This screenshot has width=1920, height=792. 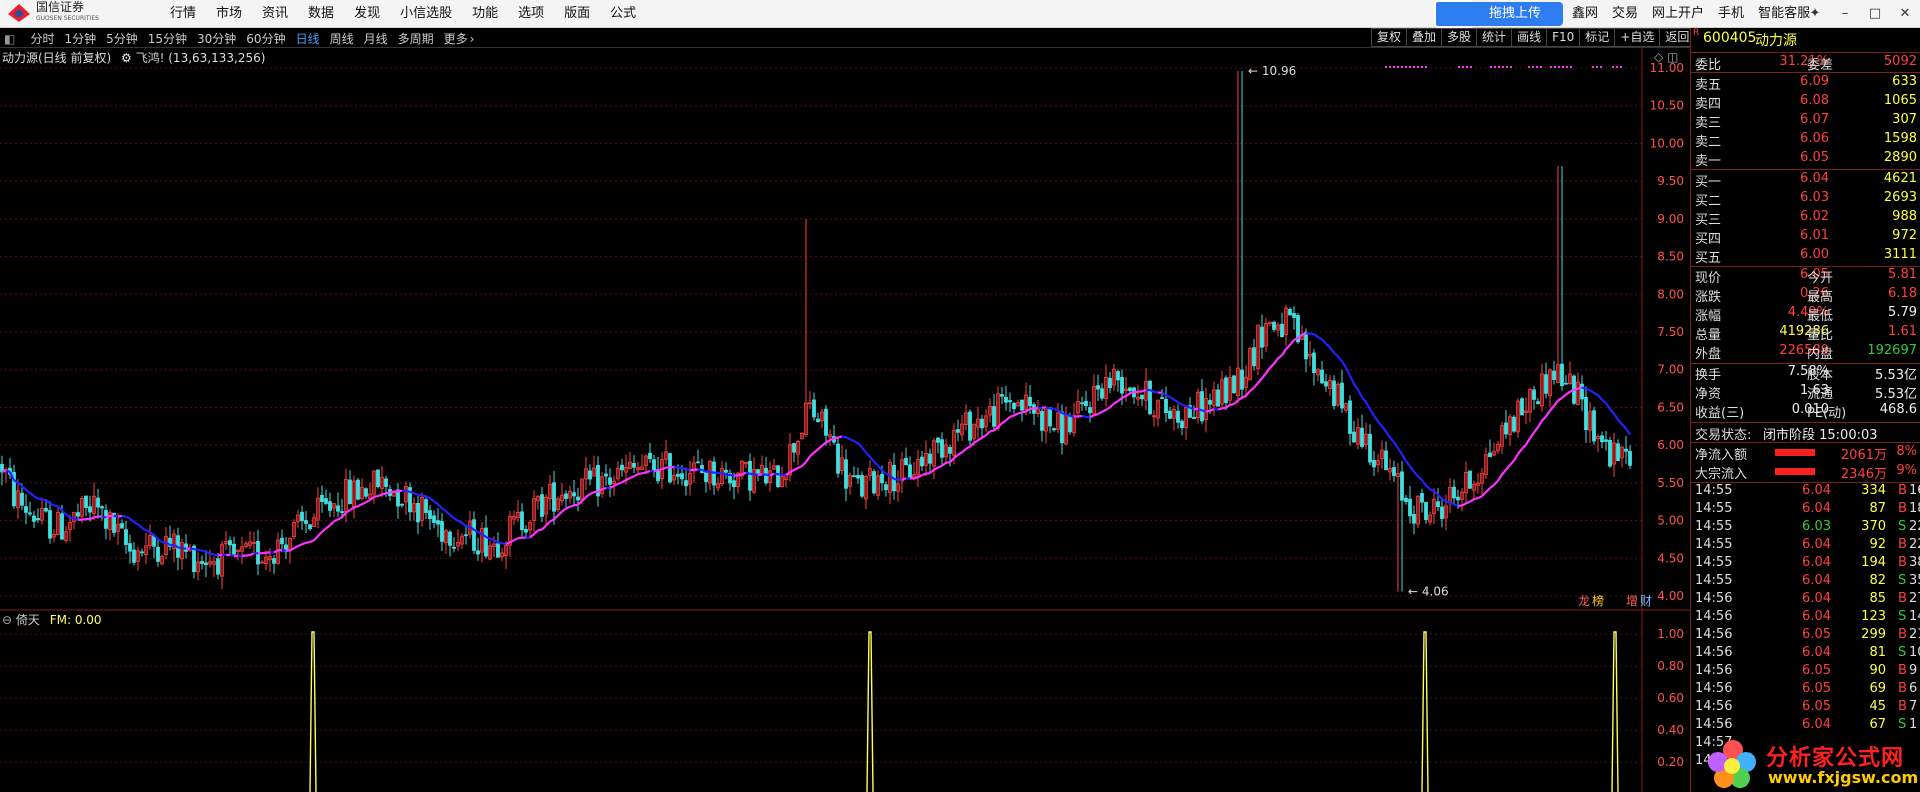 What do you see at coordinates (1863, 474) in the screenshot?
I see `flow-value: 2346万` at bounding box center [1863, 474].